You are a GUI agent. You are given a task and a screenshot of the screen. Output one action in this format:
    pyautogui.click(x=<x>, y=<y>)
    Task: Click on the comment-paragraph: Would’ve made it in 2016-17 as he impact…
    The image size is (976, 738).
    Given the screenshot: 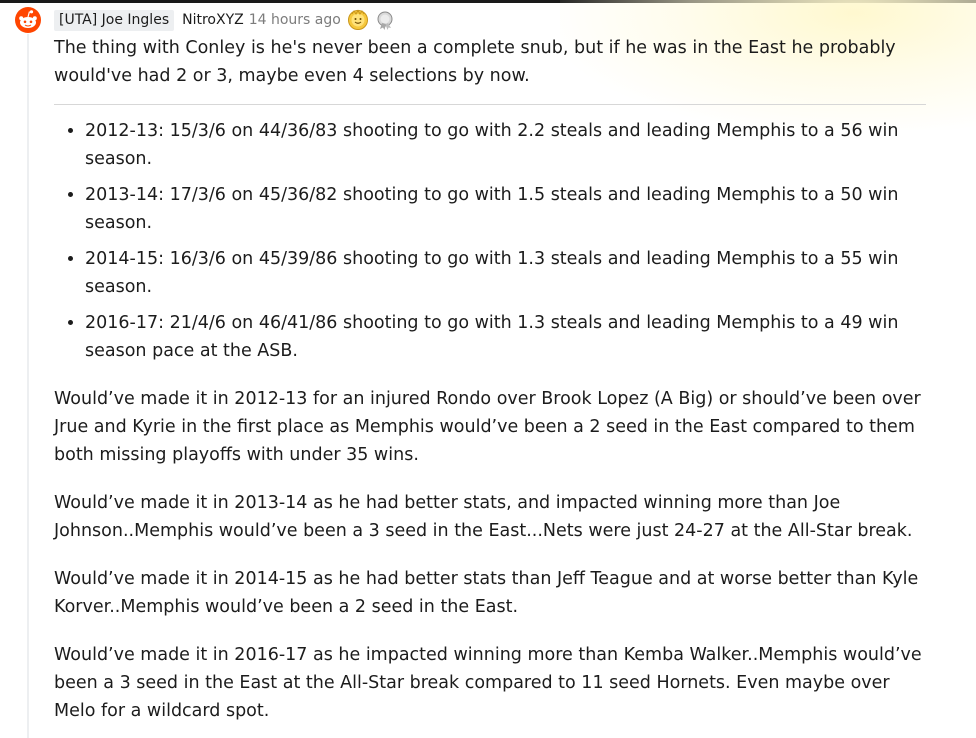 What is the action you would take?
    pyautogui.click(x=488, y=683)
    